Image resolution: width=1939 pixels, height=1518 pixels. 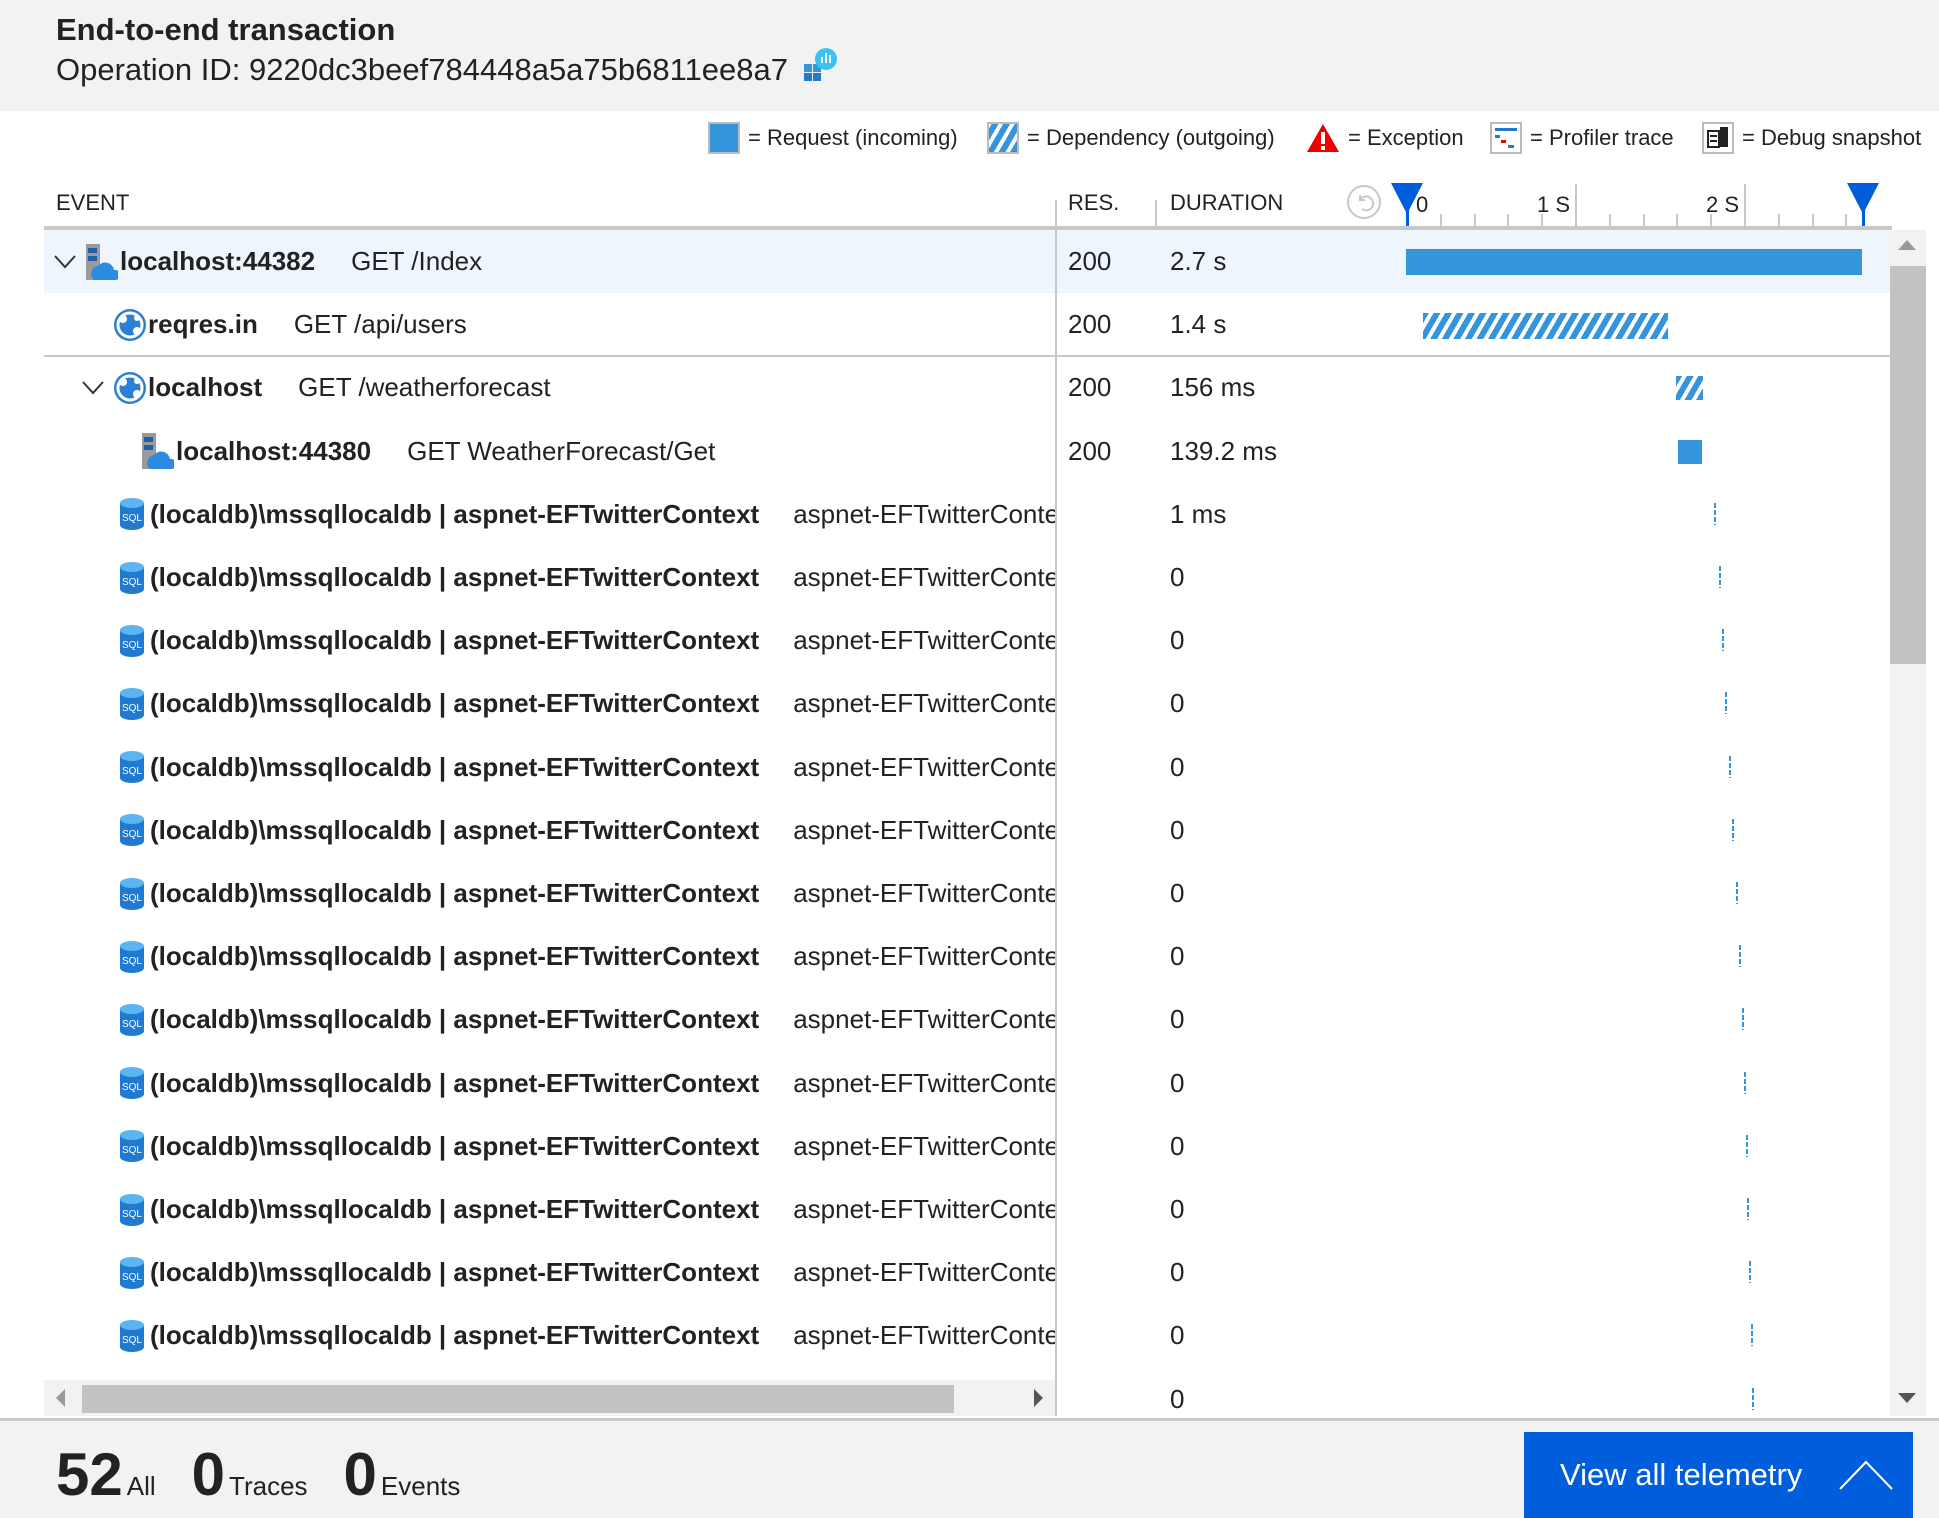 What do you see at coordinates (518, 1399) in the screenshot?
I see `horizontal-scroll-thumb` at bounding box center [518, 1399].